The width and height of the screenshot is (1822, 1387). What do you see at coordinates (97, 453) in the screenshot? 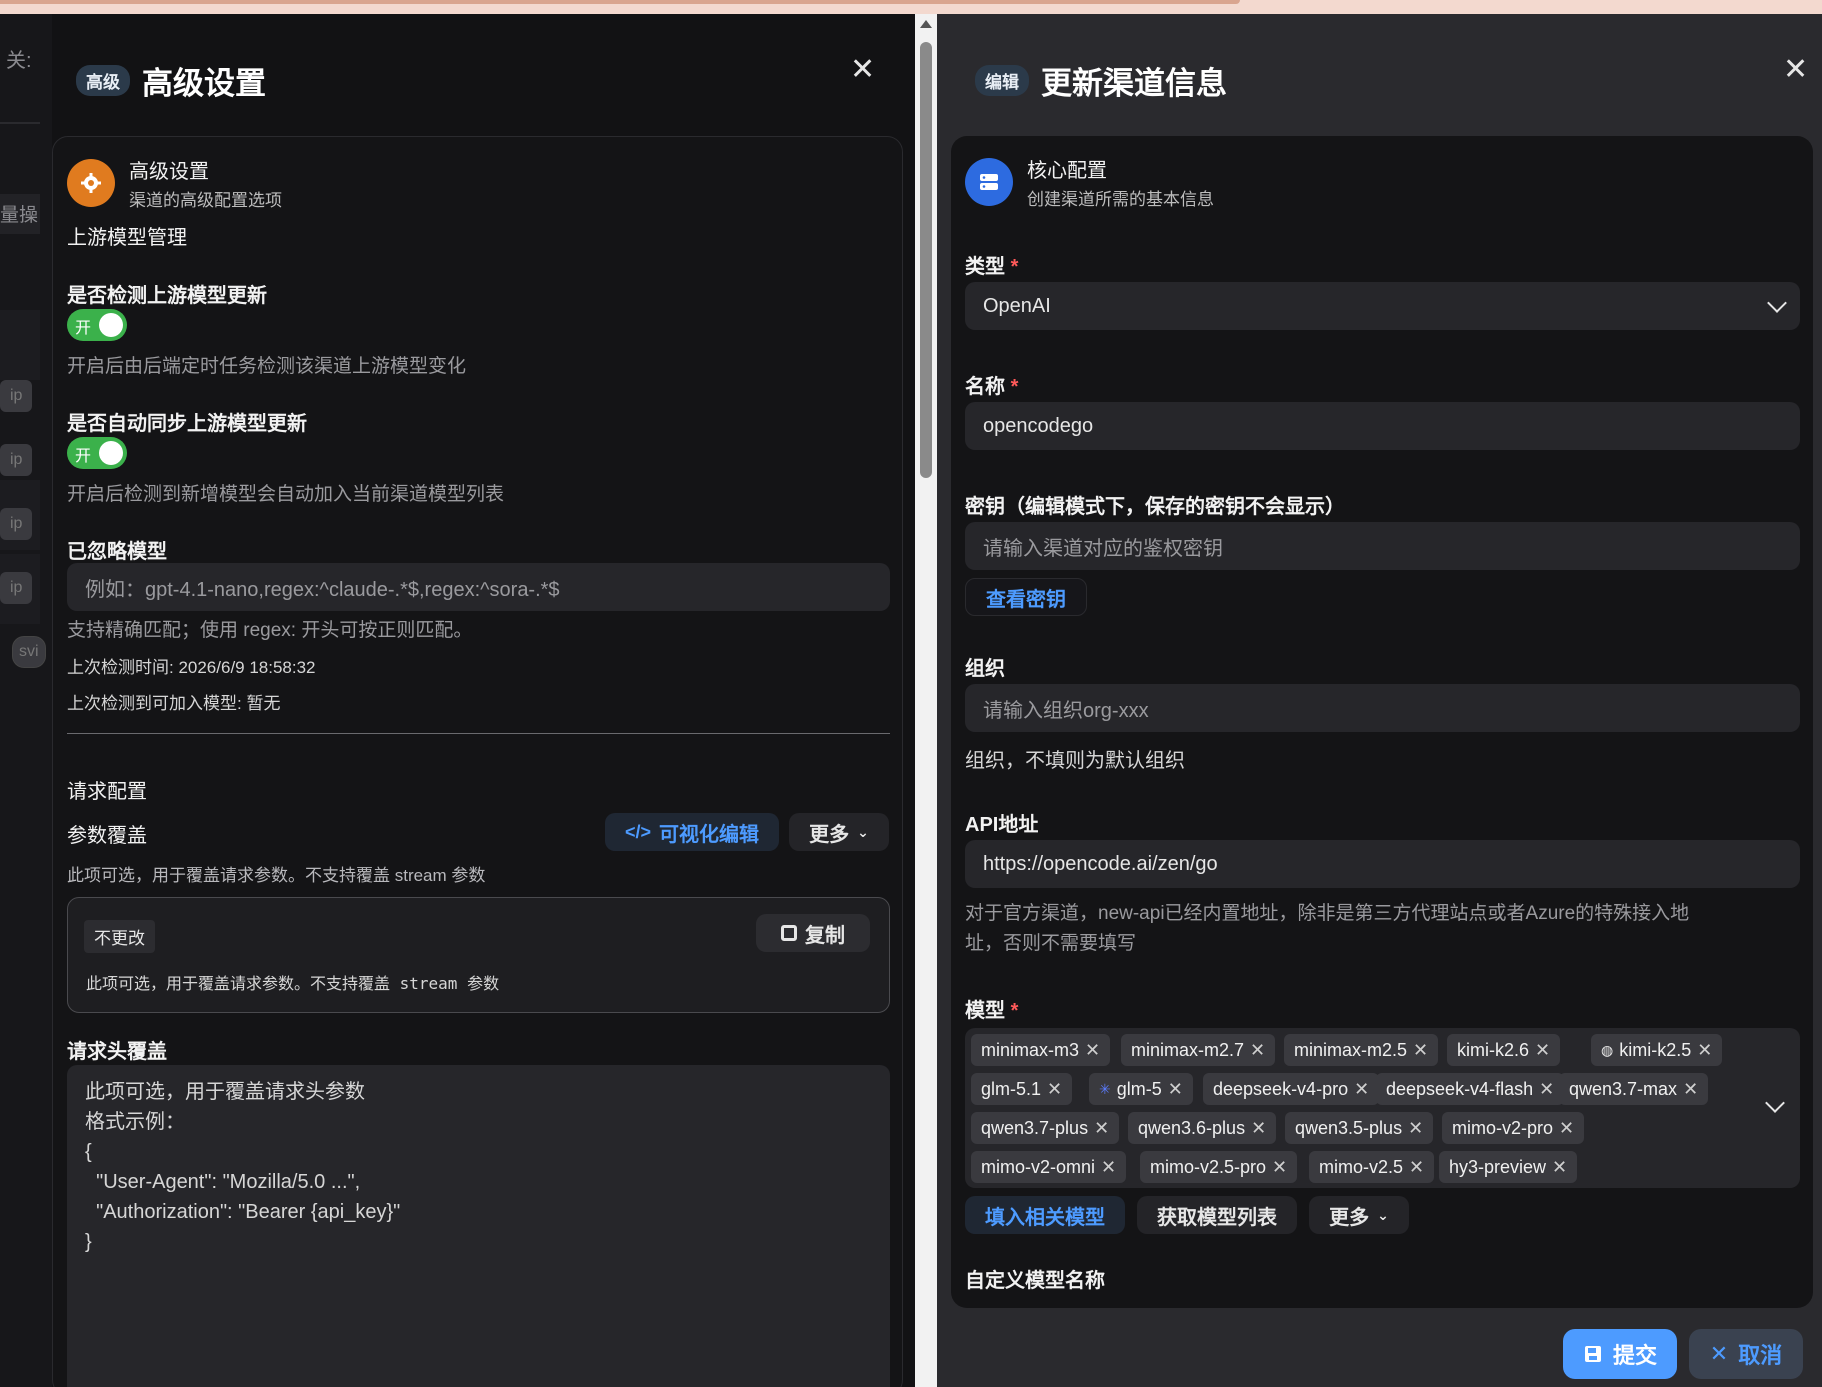
I see `auto-sync-toggle: 开` at bounding box center [97, 453].